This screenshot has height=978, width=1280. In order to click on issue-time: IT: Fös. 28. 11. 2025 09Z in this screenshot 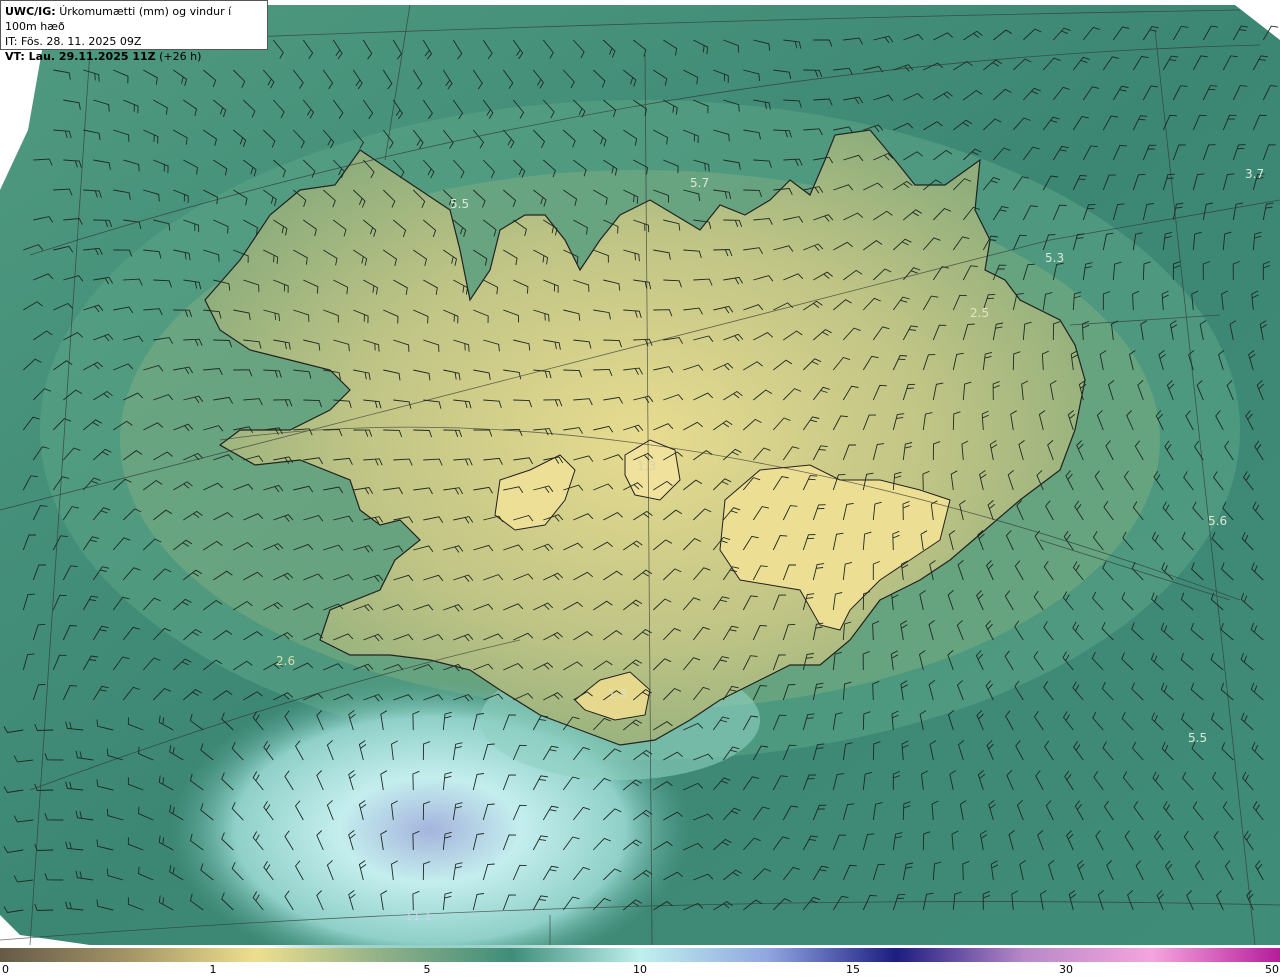, I will do `click(73, 41)`.